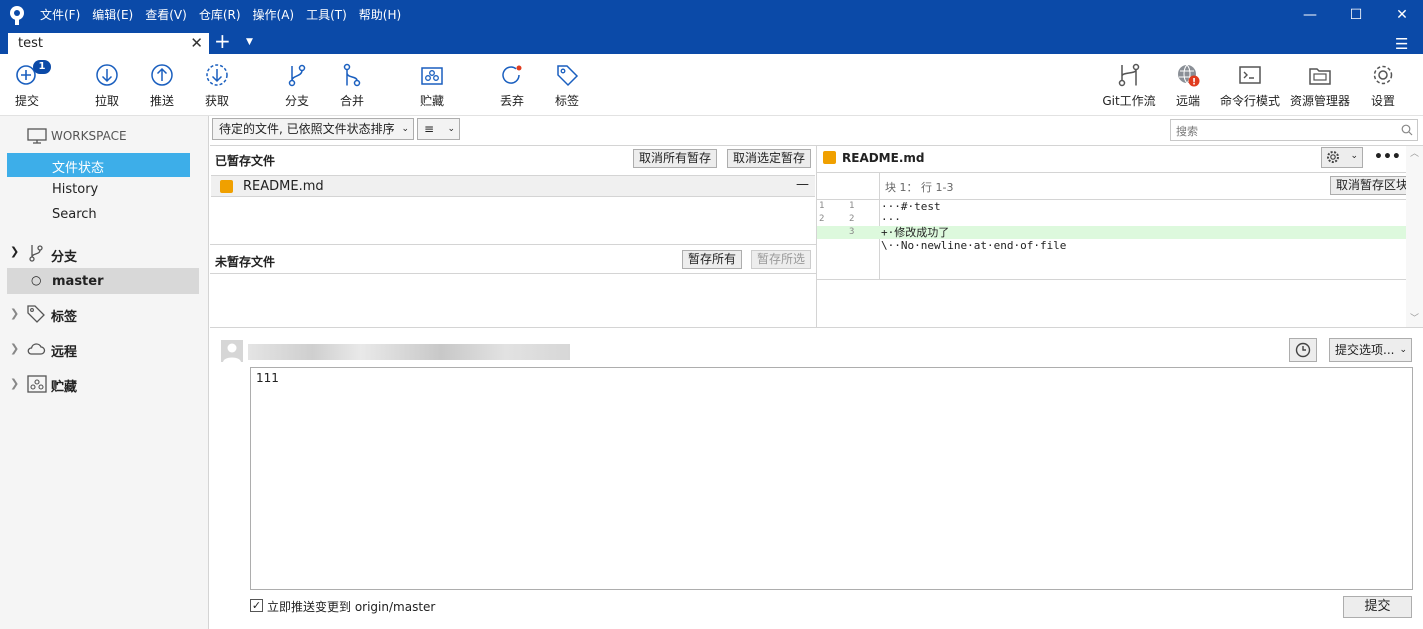  I want to click on commit-options-dropdown: 提交选项... ⌄, so click(1370, 350).